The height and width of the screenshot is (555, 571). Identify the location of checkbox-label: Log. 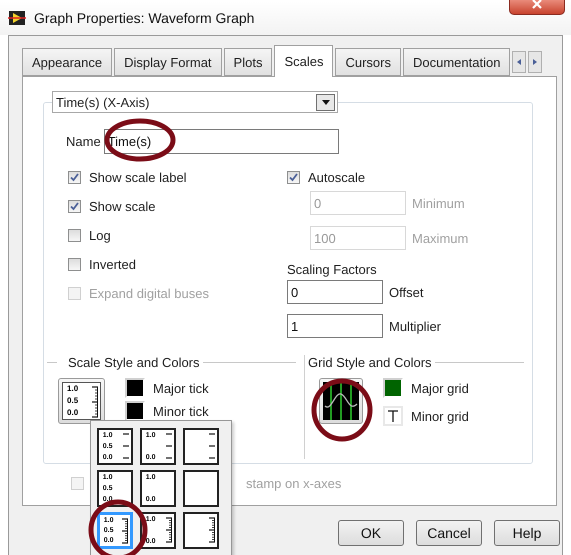
(100, 235).